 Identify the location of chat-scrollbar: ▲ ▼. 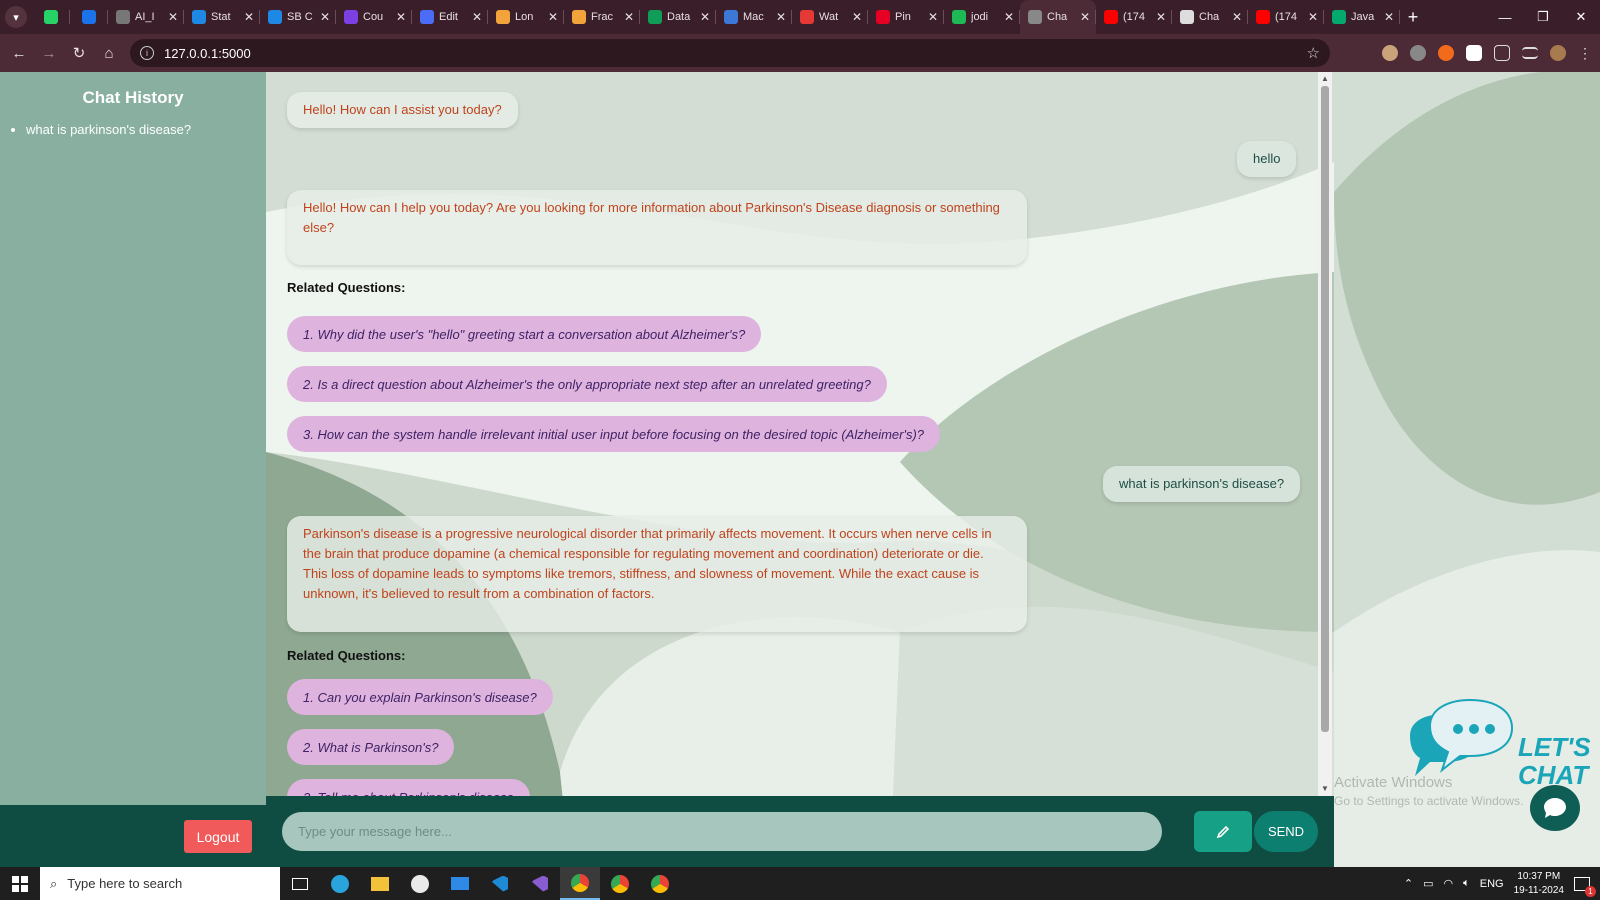
(1325, 434).